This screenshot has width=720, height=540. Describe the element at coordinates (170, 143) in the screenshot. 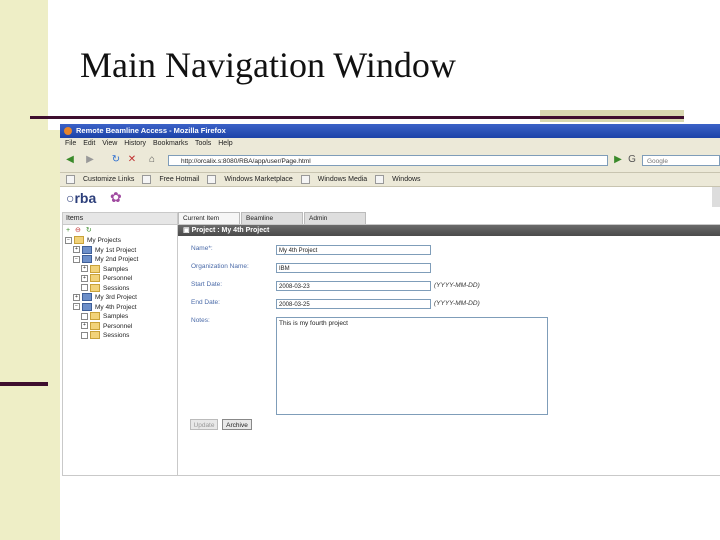

I see `menu-bookmarks: Bookmarks` at that location.